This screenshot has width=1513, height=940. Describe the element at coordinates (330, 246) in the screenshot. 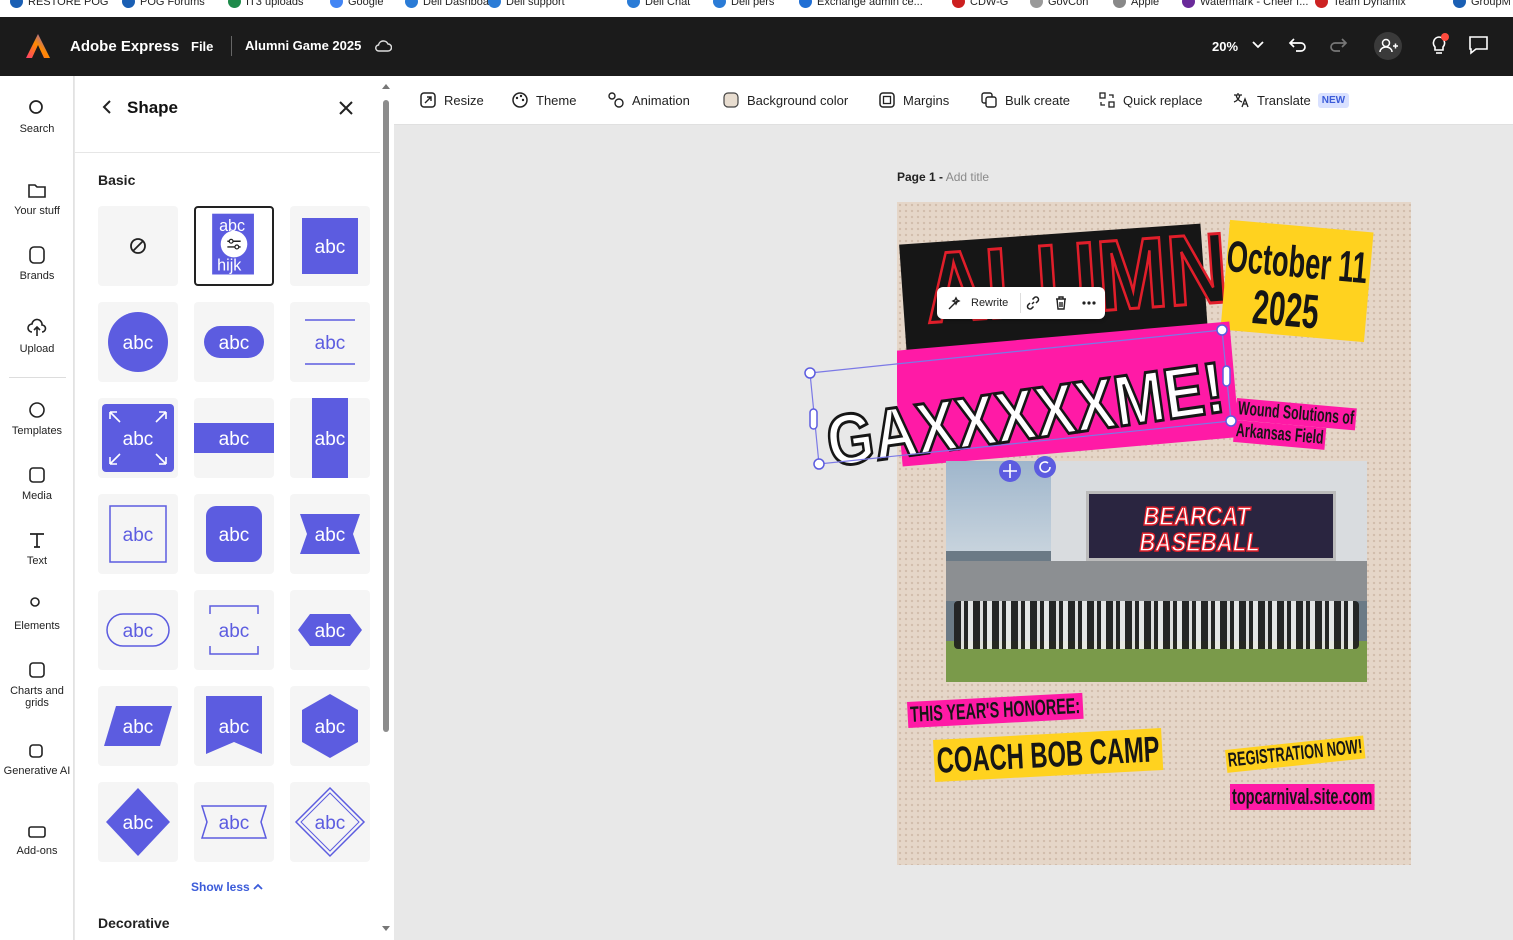

I see `square-shape: abc` at that location.